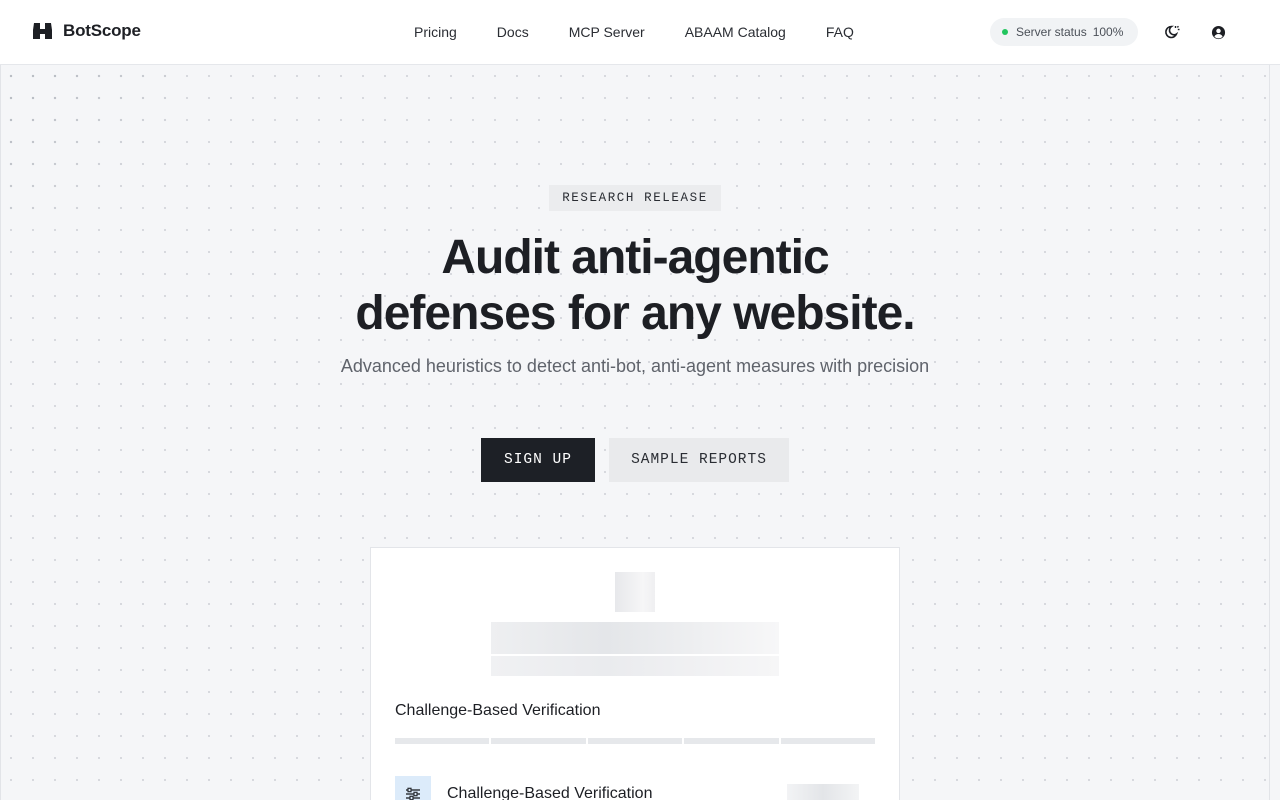 The image size is (1280, 800). What do you see at coordinates (413, 793) in the screenshot?
I see `sliders-icon` at bounding box center [413, 793].